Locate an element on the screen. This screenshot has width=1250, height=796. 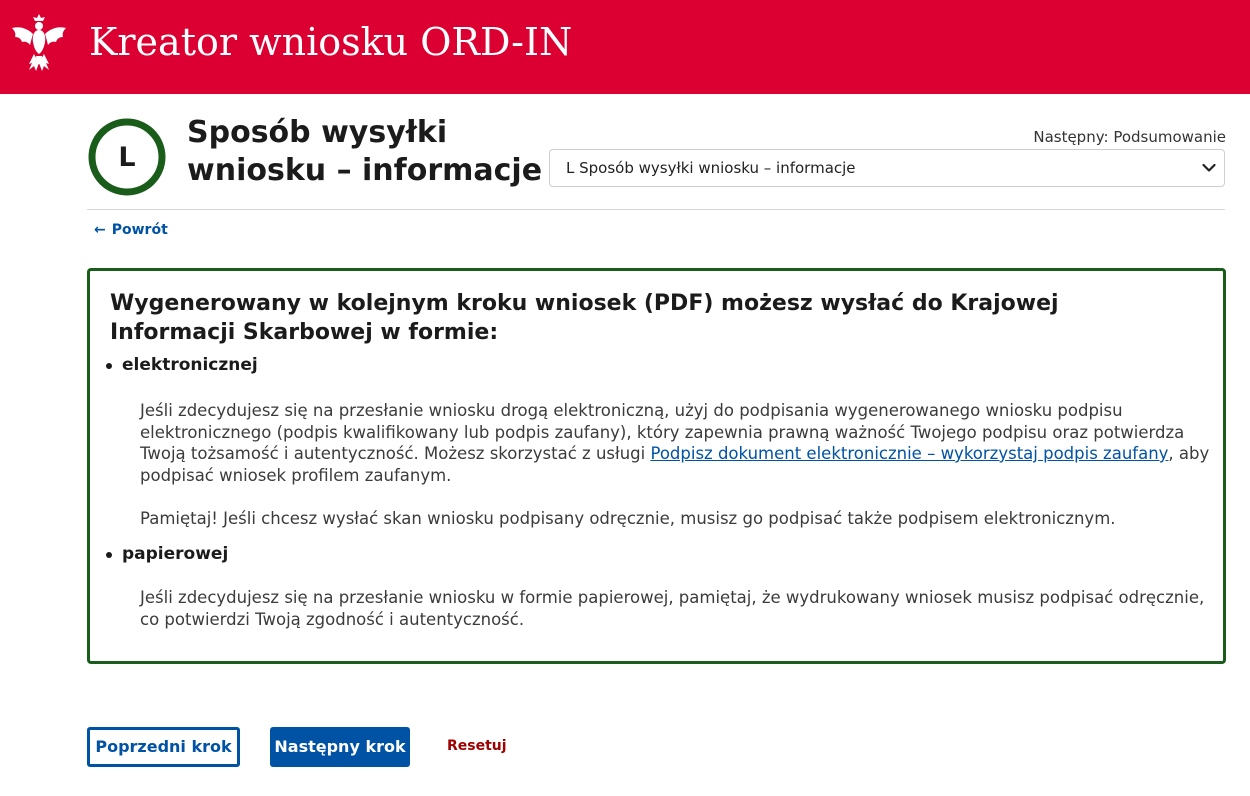
previous-step-button: Poprzedni krok is located at coordinates (163, 747).